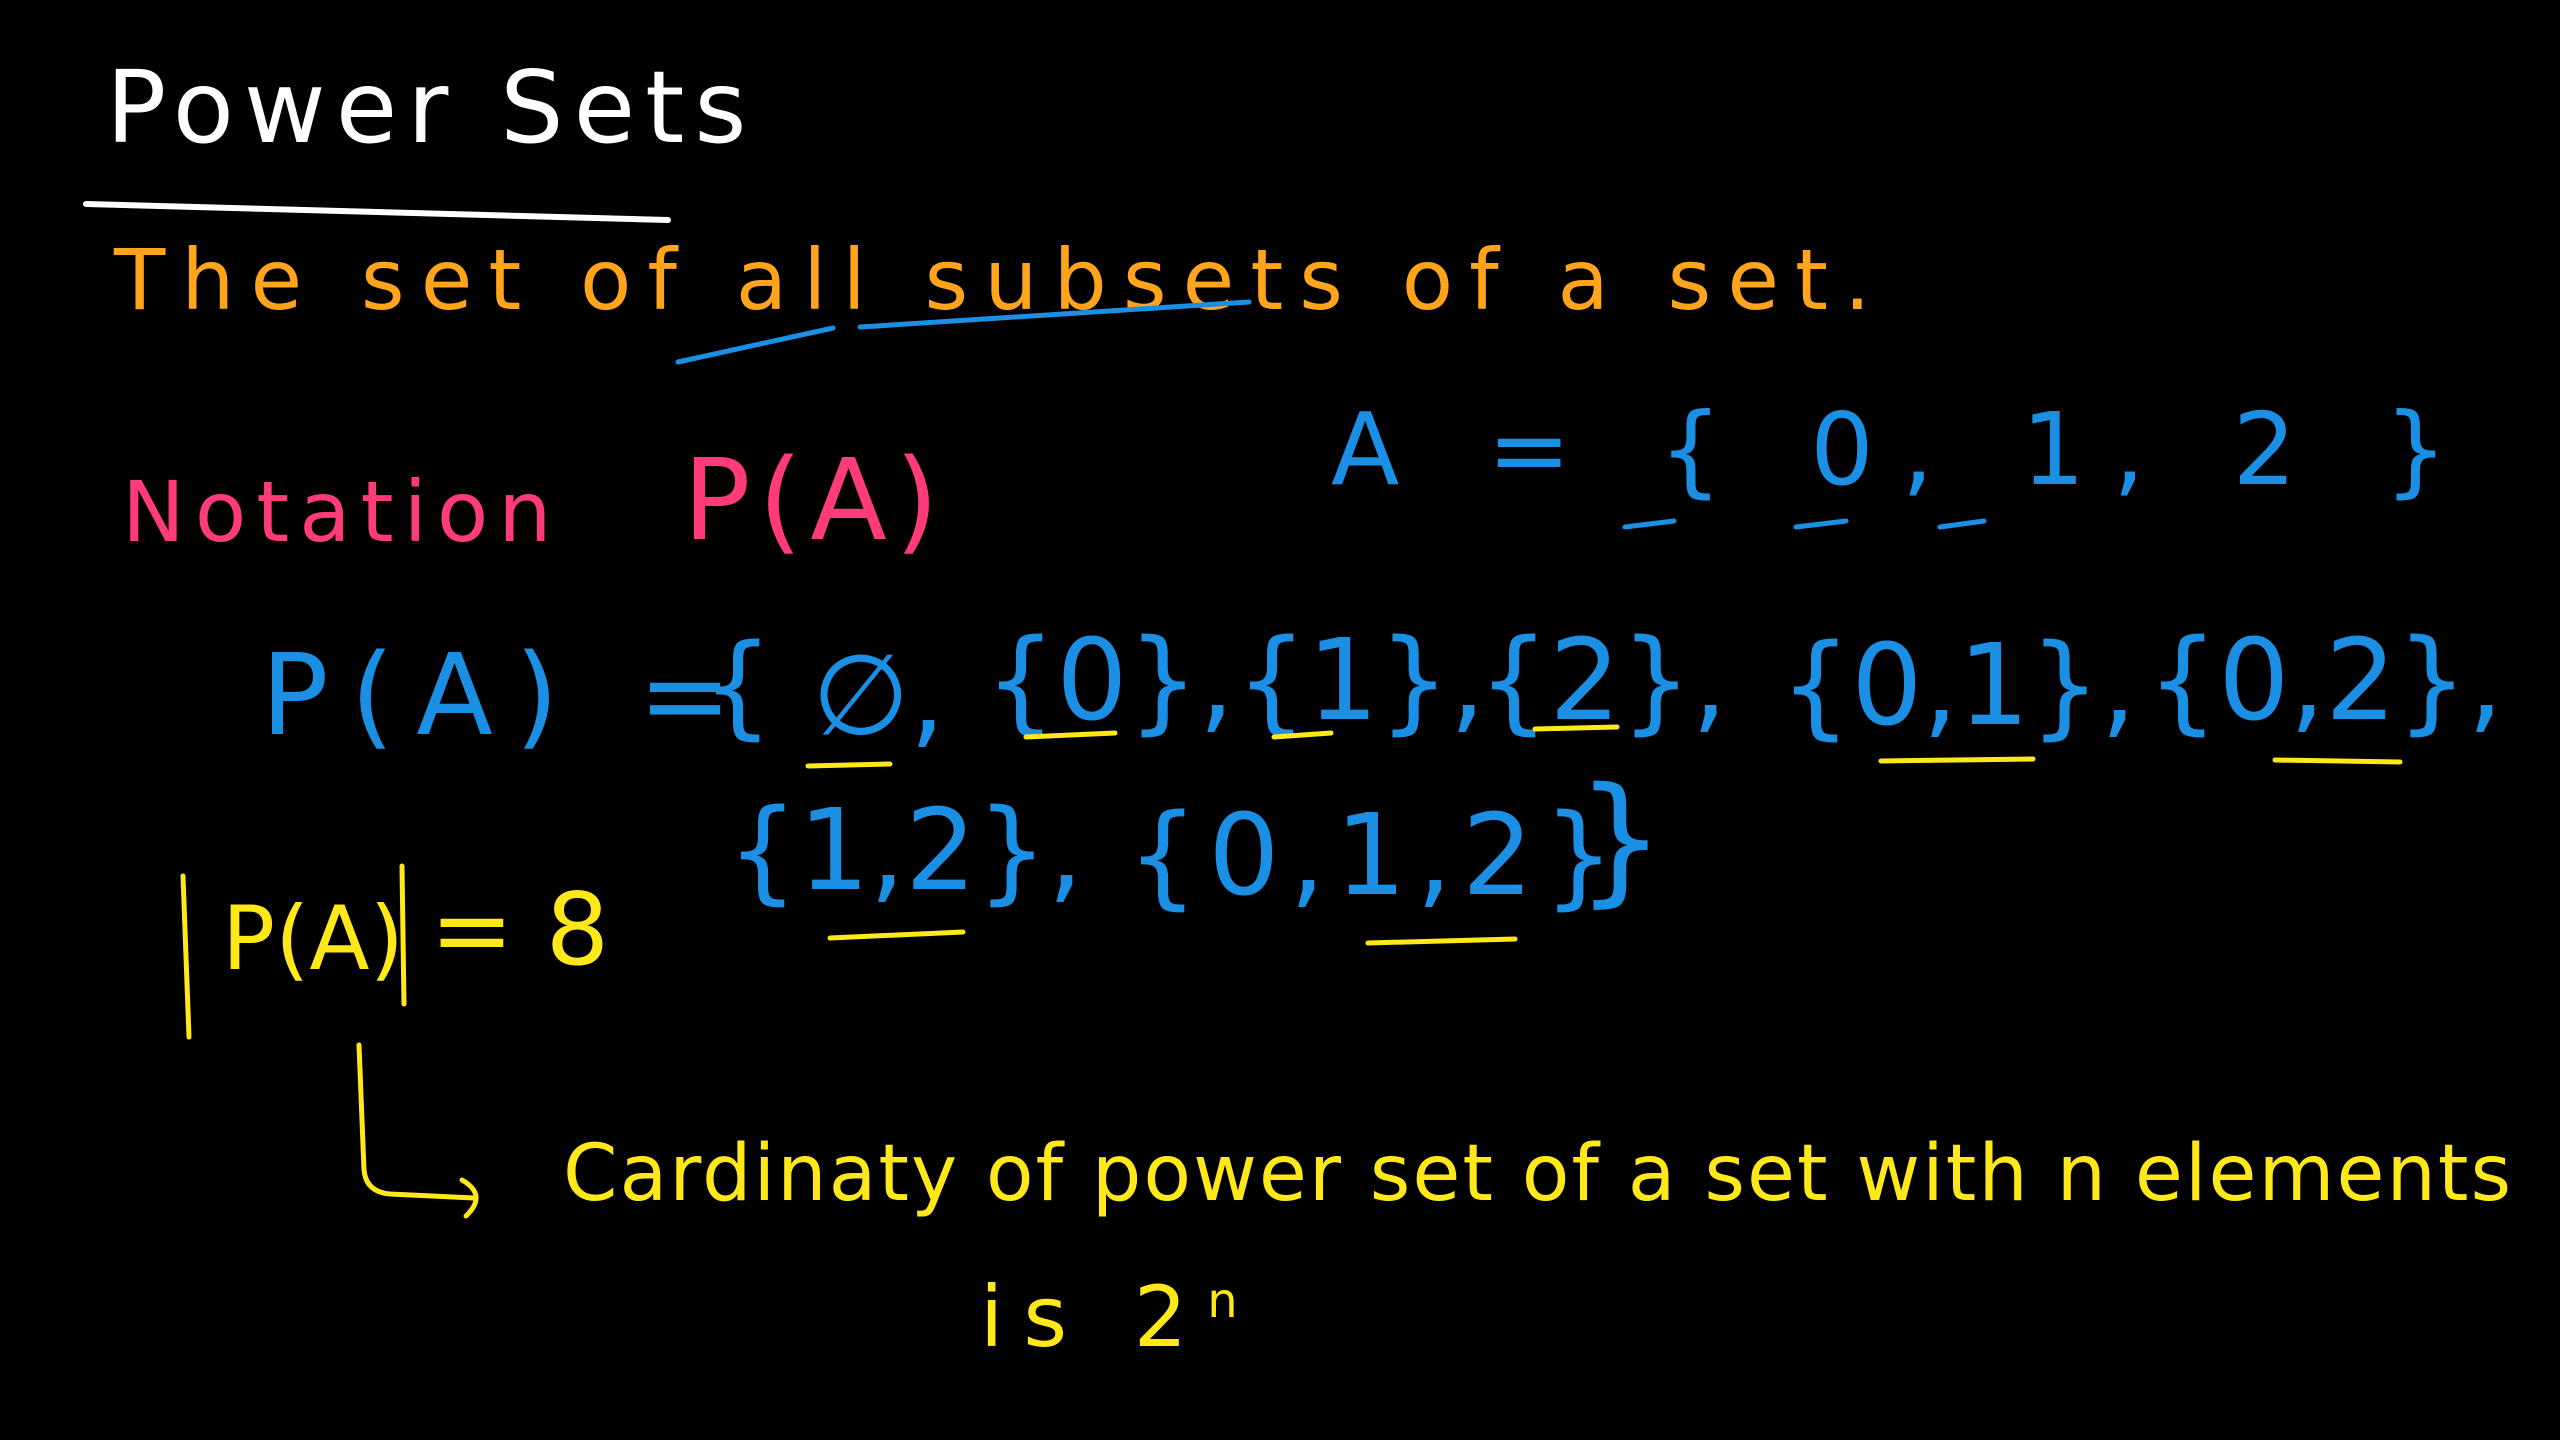  Describe the element at coordinates (755, 345) in the screenshot. I see `all-underline` at that location.